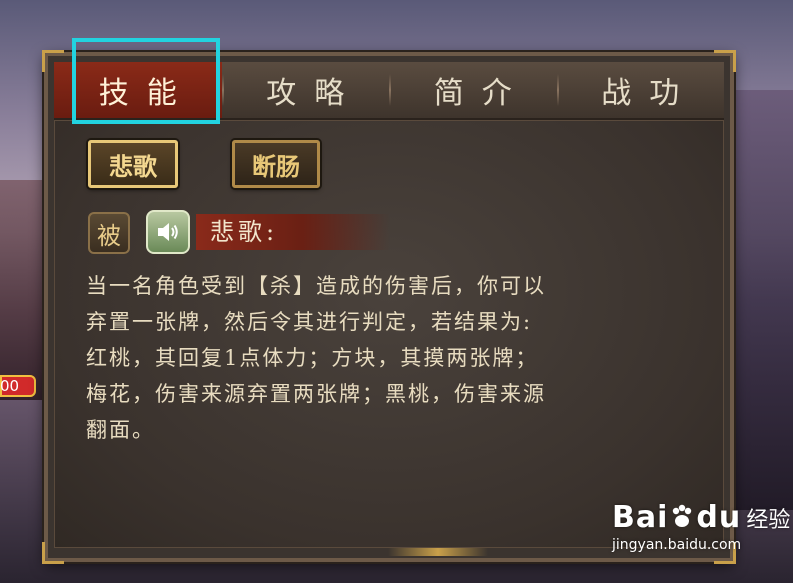 This screenshot has width=793, height=583. I want to click on skill-button-beige: 悲歌, so click(133, 164).